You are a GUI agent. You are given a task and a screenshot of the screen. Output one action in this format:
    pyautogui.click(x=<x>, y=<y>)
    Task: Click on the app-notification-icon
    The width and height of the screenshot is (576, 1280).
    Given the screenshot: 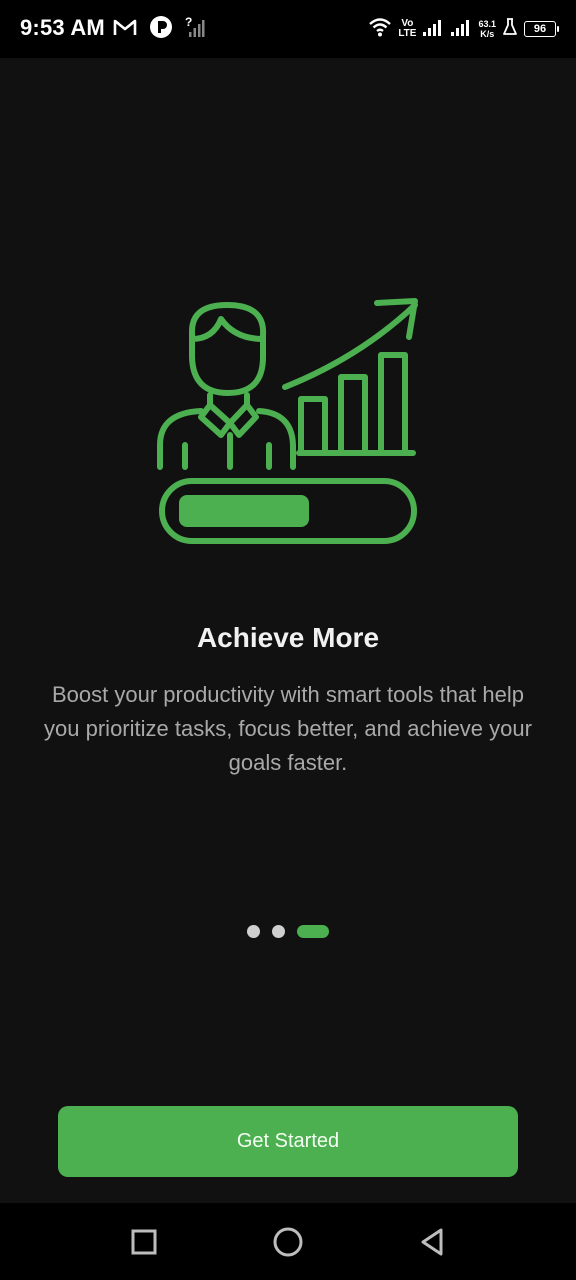 What is the action you would take?
    pyautogui.click(x=161, y=29)
    